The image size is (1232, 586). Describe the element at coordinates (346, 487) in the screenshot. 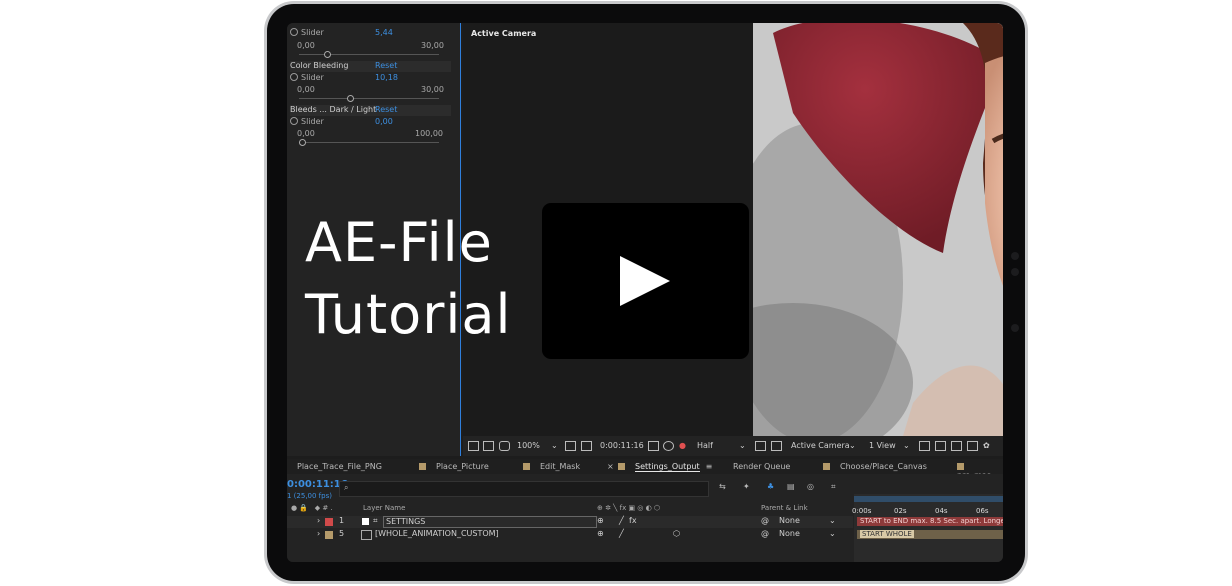

I see `search-icon: ⌕` at that location.